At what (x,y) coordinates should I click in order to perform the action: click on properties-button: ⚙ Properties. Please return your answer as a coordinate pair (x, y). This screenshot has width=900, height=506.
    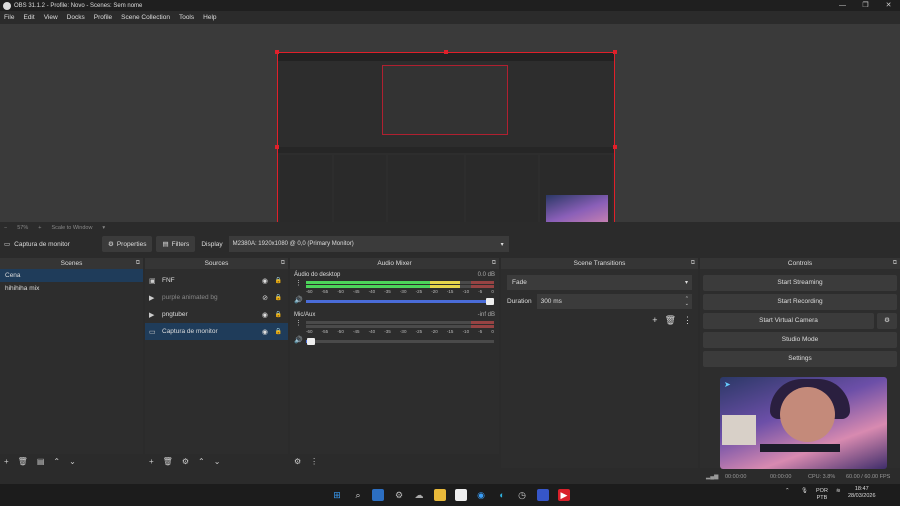
    Looking at the image, I should click on (127, 244).